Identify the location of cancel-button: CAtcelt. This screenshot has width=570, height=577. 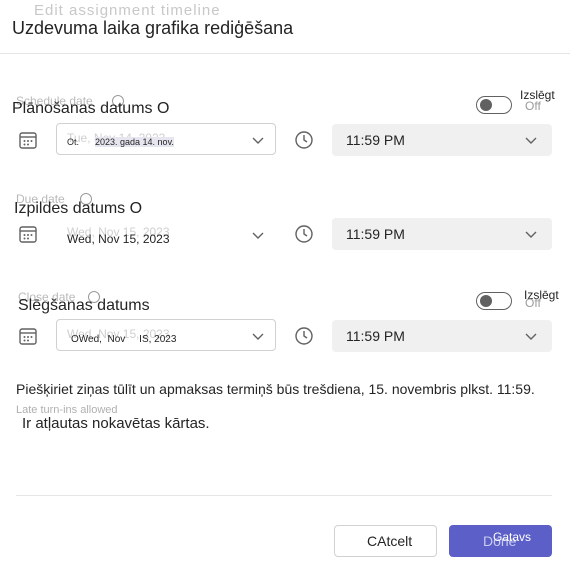
(385, 541).